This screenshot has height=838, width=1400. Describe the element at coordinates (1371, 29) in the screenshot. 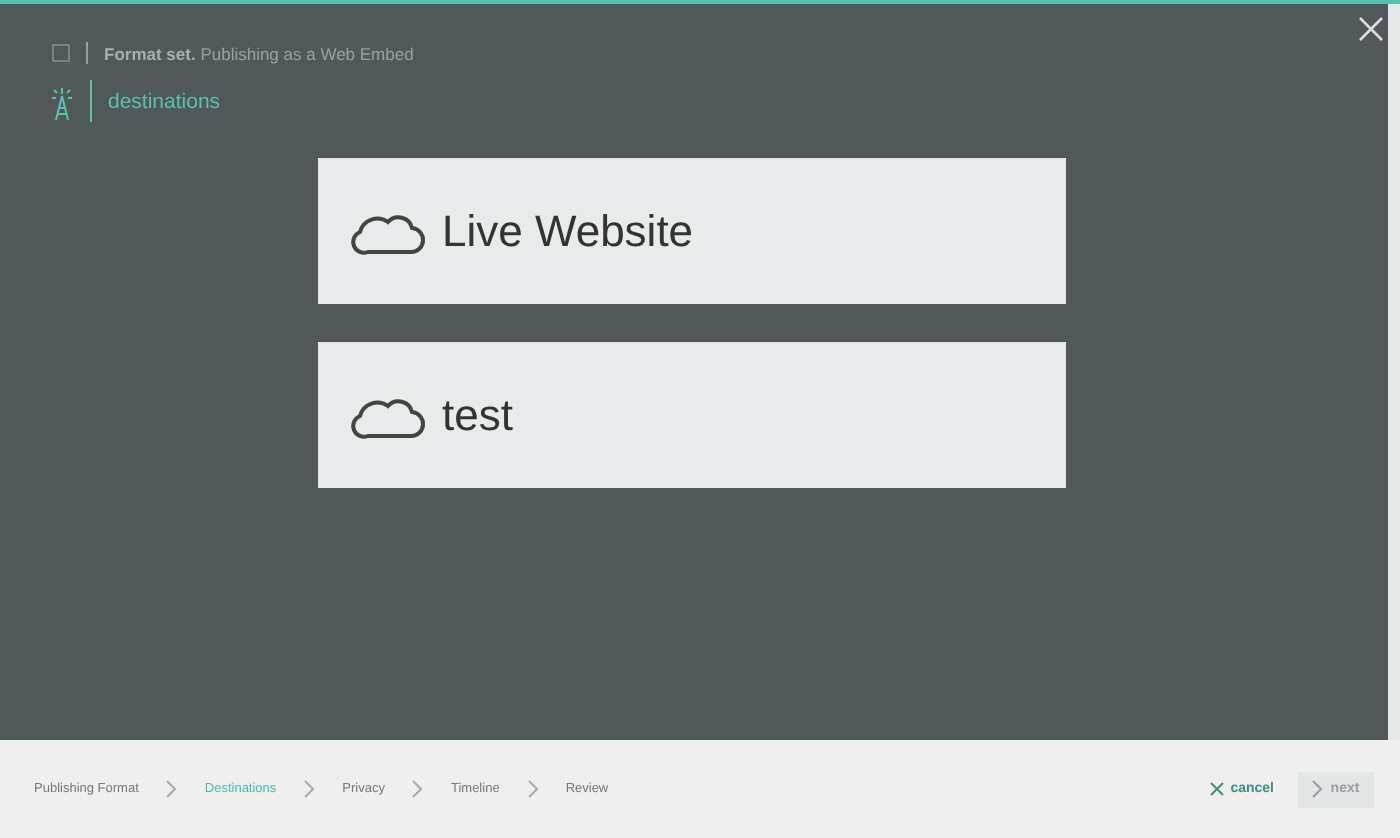

I see `close-button` at that location.